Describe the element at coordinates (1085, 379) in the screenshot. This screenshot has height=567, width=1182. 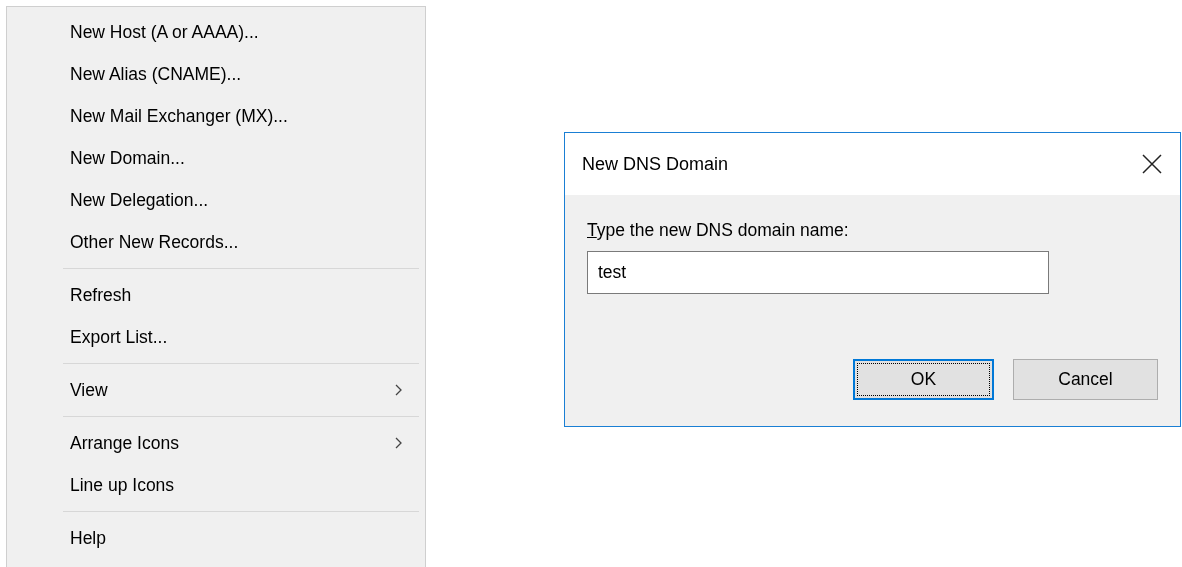
I see `dialog-button: Cancel` at that location.